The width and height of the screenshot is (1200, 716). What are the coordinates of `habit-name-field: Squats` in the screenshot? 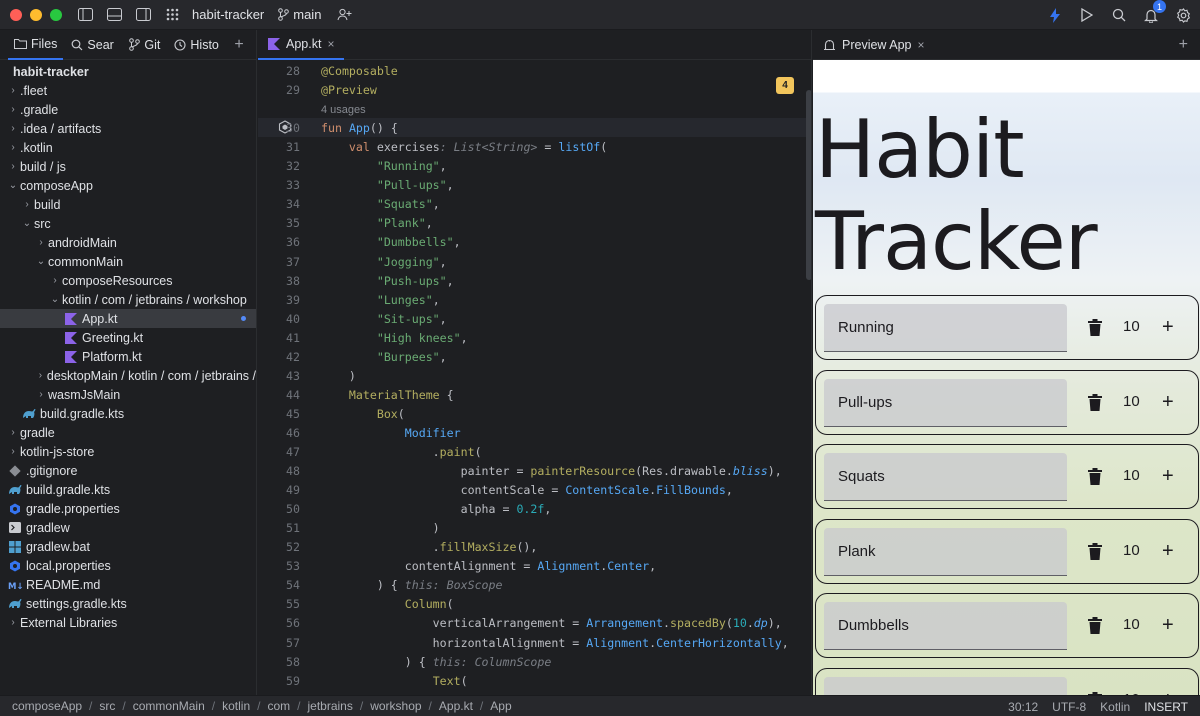 It's located at (945, 477).